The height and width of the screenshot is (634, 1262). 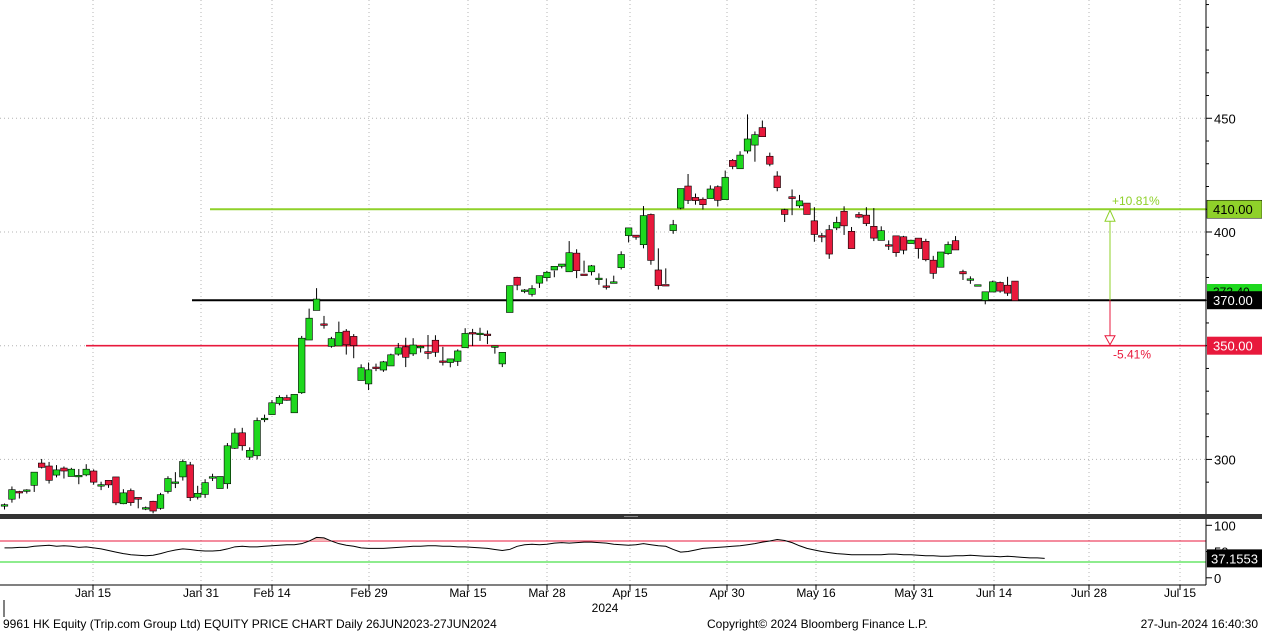 What do you see at coordinates (1180, 593) in the screenshot?
I see `time-tick-label: Jul 15` at bounding box center [1180, 593].